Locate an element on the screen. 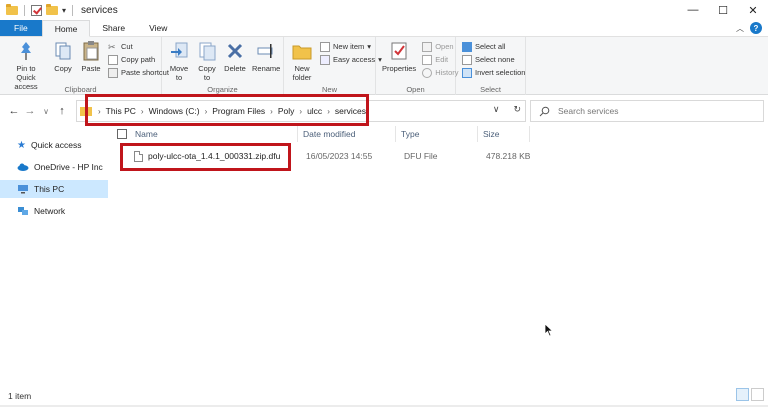  properties-quick-icon is located at coordinates (36, 10).